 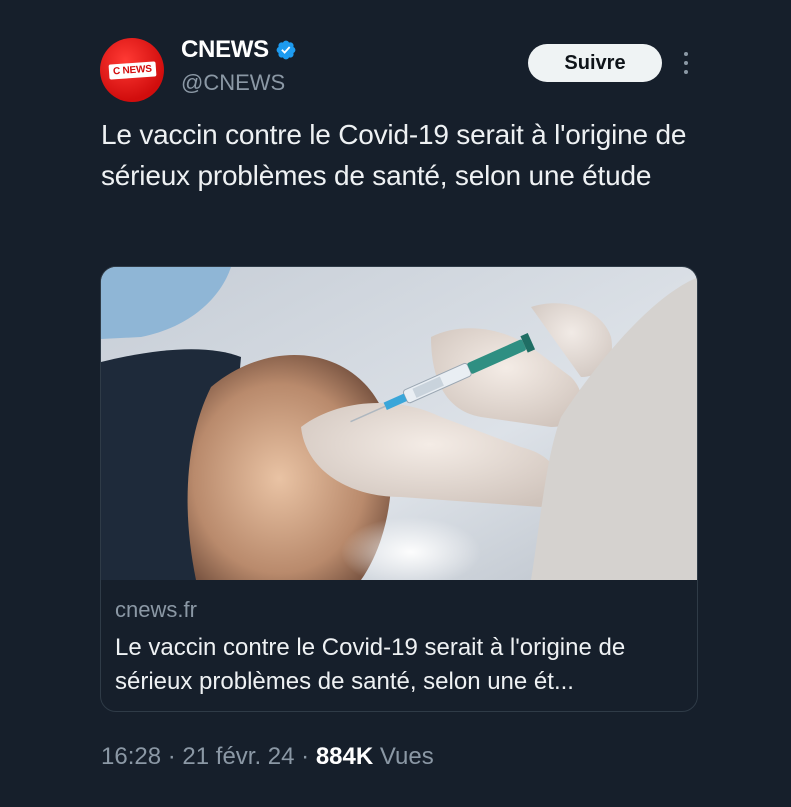 I want to click on account-handle: @CNEWS, so click(x=233, y=83).